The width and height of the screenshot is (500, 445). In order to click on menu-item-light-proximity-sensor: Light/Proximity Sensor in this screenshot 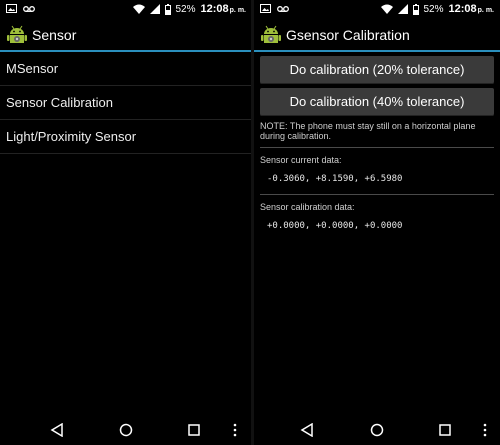, I will do `click(126, 137)`.